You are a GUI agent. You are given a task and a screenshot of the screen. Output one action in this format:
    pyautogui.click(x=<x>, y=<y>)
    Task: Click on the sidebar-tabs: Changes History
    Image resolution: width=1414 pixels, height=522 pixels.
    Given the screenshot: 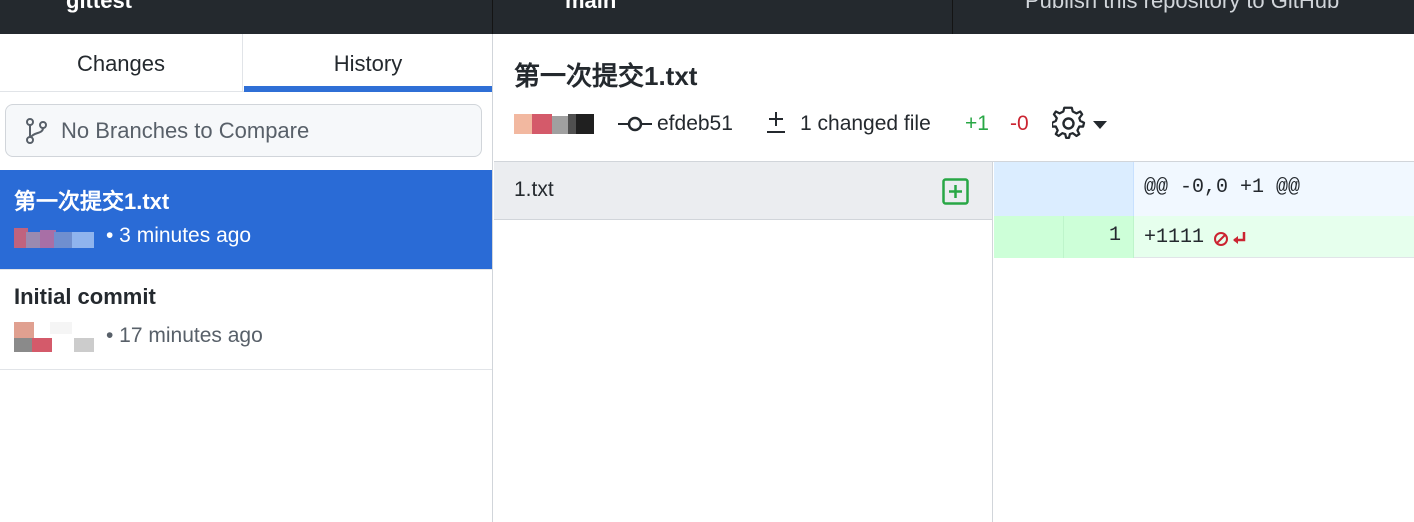 What is the action you would take?
    pyautogui.click(x=246, y=63)
    